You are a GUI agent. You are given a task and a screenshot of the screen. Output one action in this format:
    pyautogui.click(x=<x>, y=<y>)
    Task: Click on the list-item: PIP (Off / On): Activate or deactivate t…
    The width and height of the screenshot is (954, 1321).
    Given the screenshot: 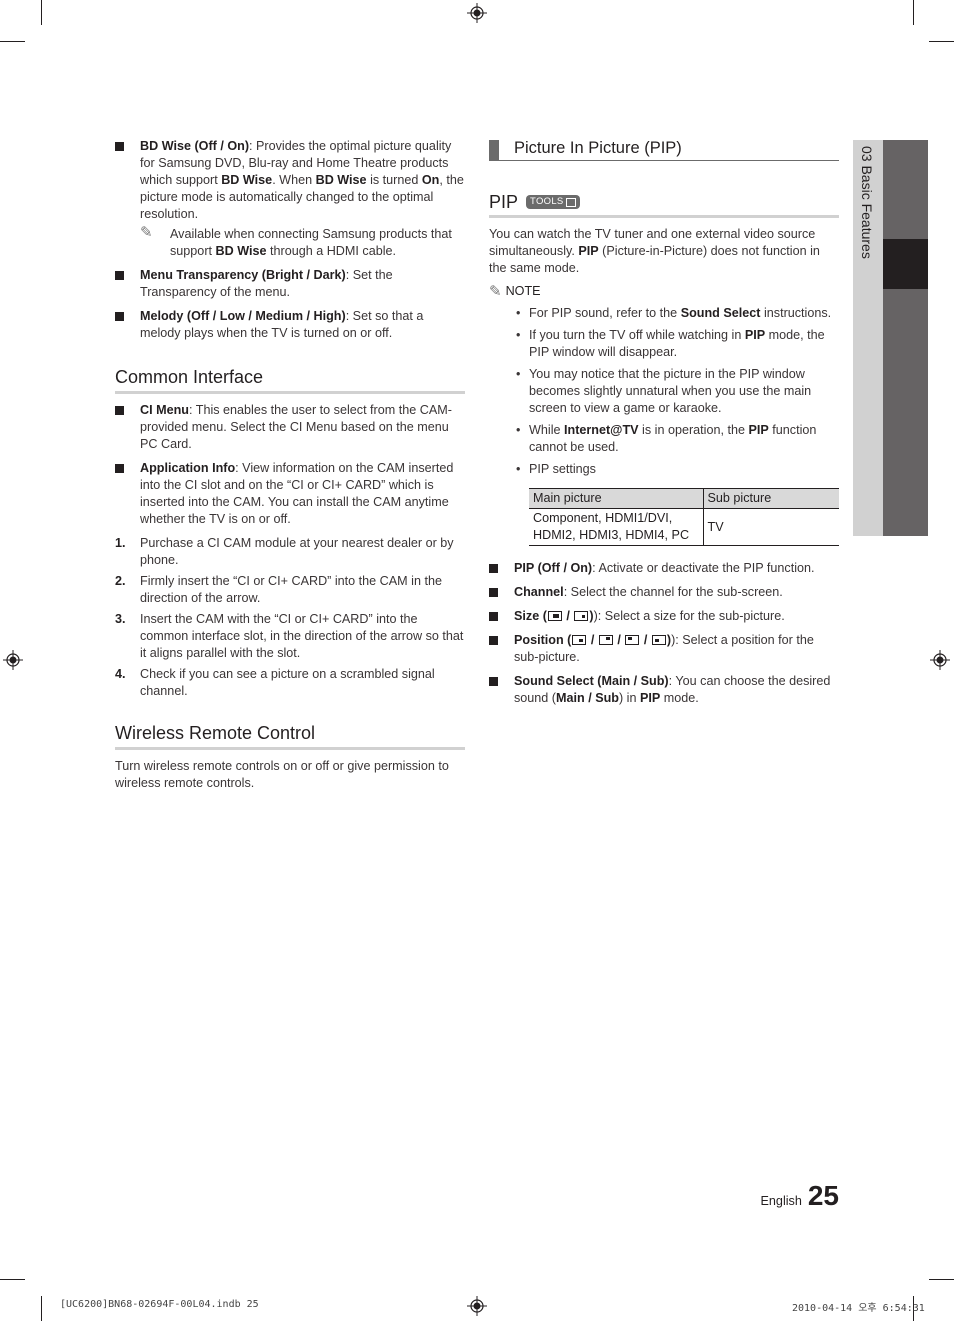 What is the action you would take?
    pyautogui.click(x=664, y=568)
    